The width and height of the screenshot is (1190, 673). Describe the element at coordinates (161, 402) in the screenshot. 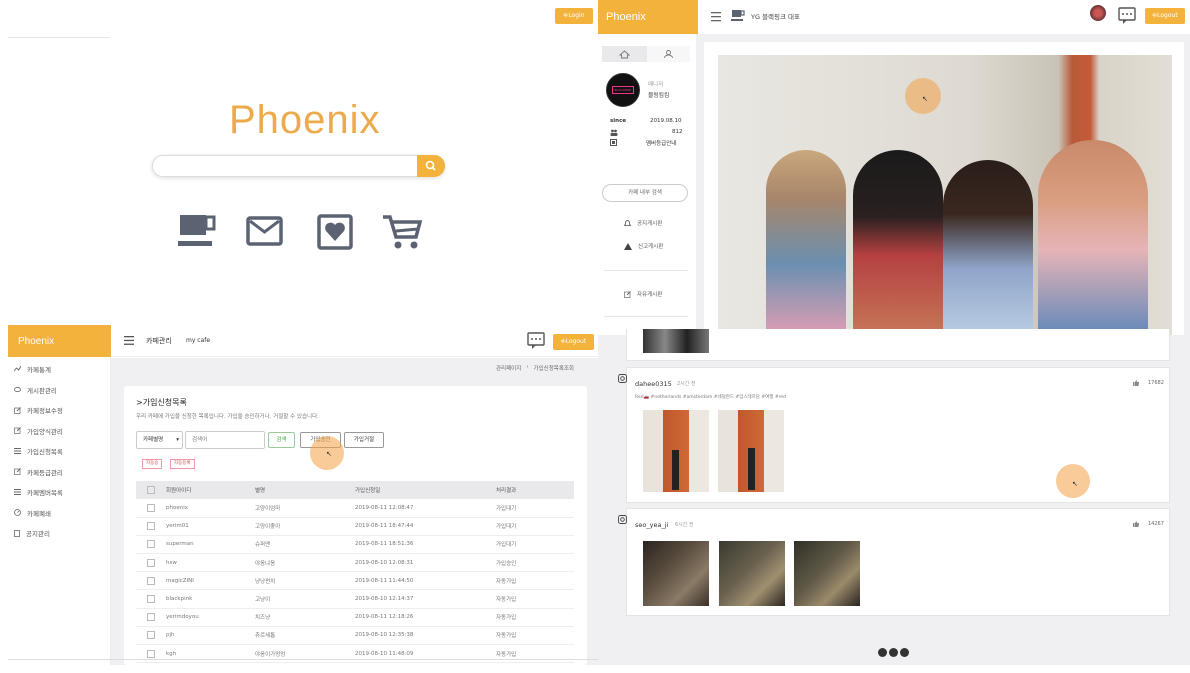

I see `section-title: >가입신청목록` at that location.